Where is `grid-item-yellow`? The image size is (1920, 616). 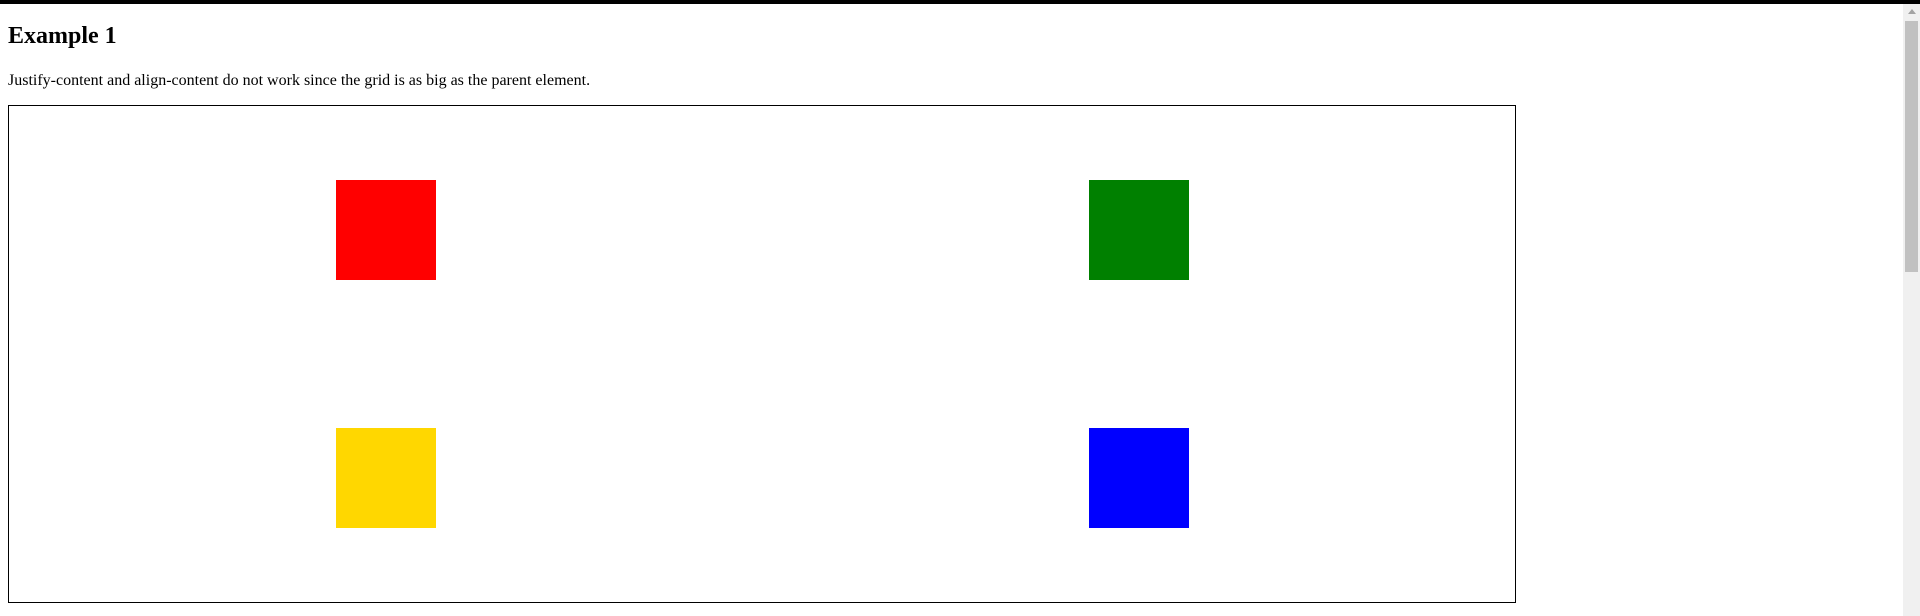
grid-item-yellow is located at coordinates (385, 478).